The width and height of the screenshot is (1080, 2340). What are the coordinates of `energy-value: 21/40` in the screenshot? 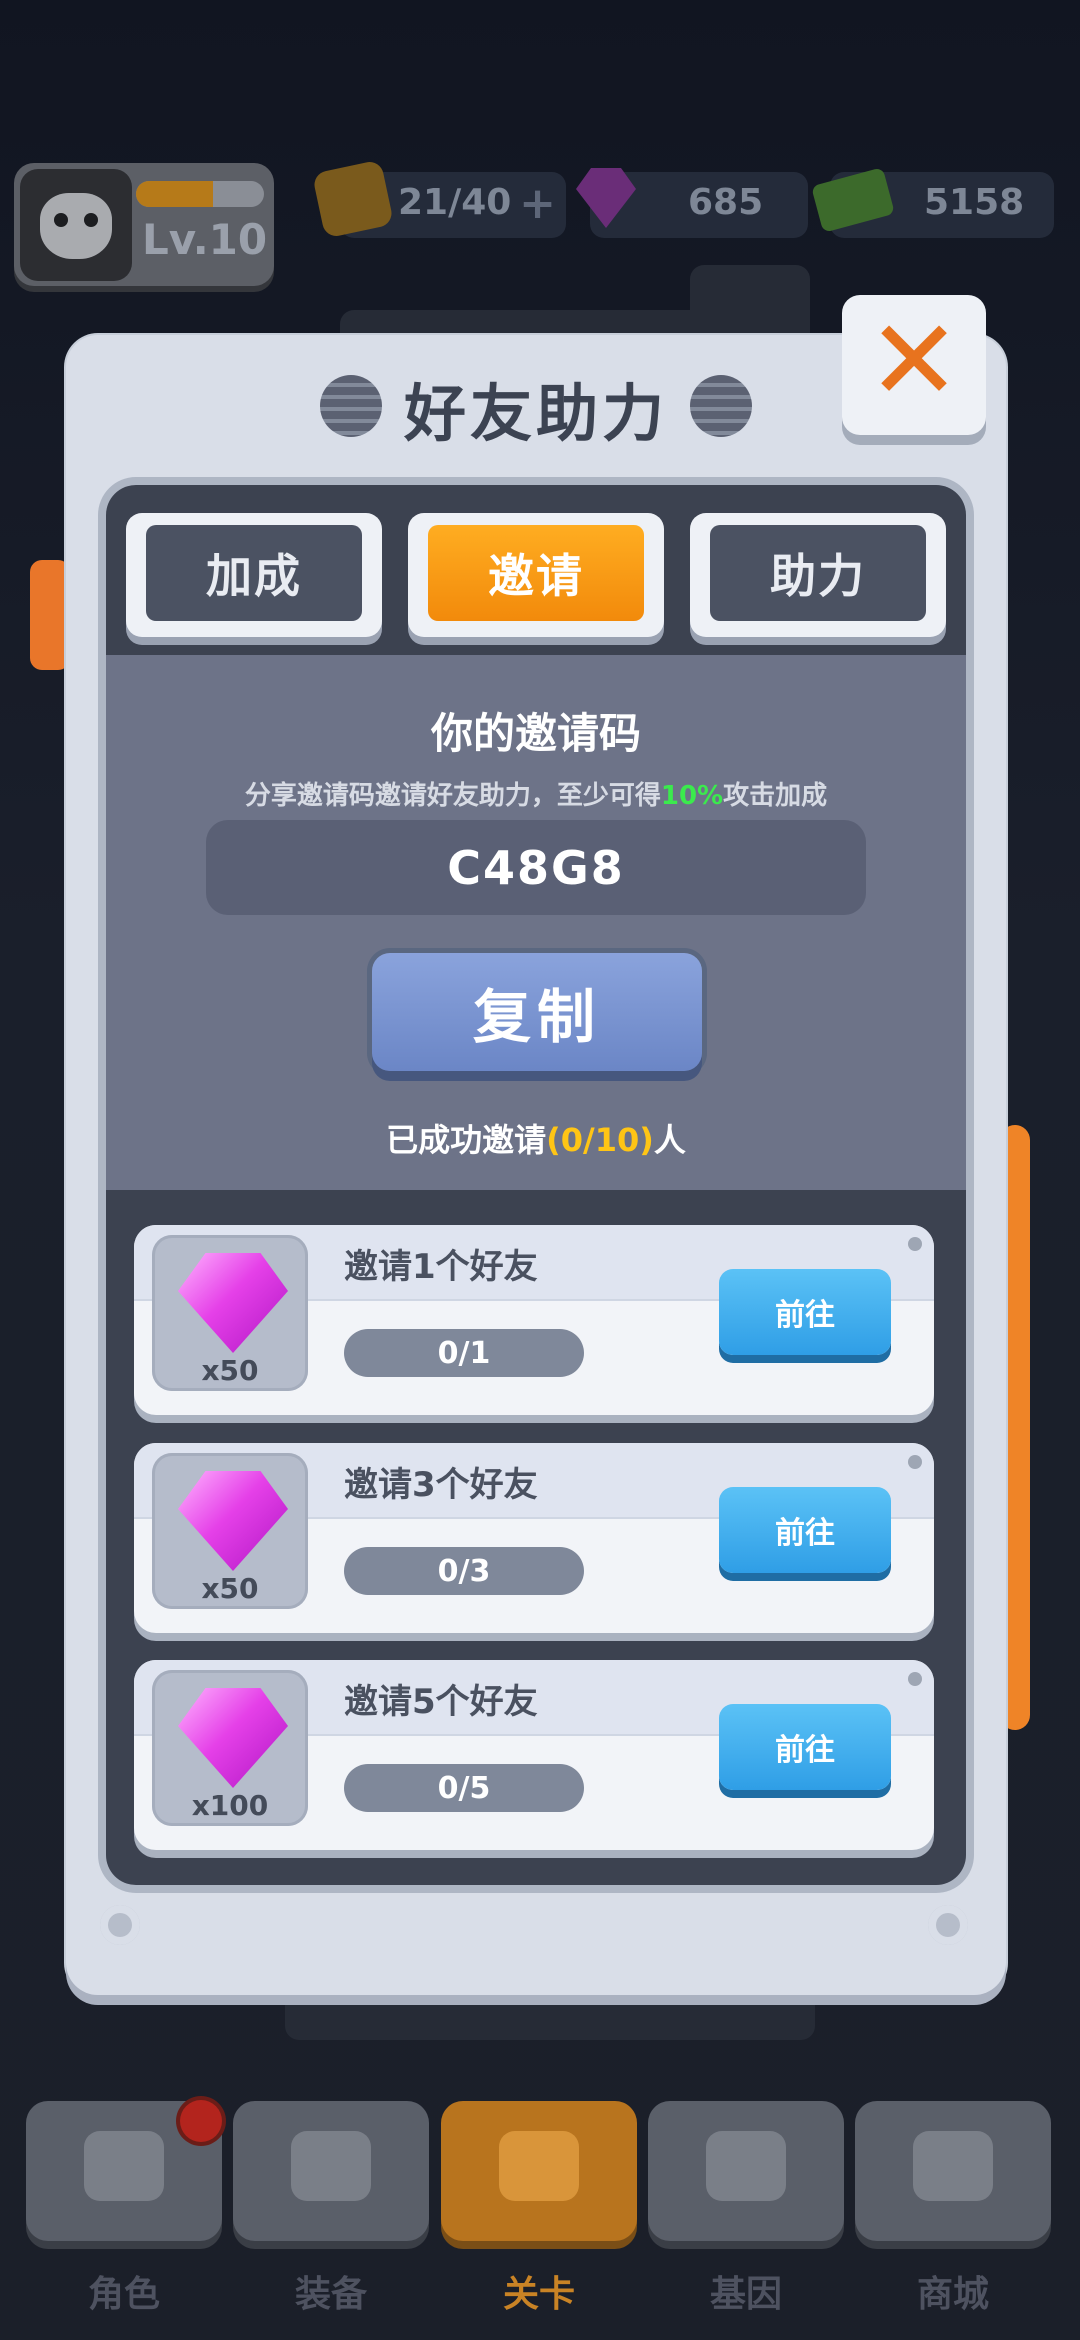 It's located at (455, 202).